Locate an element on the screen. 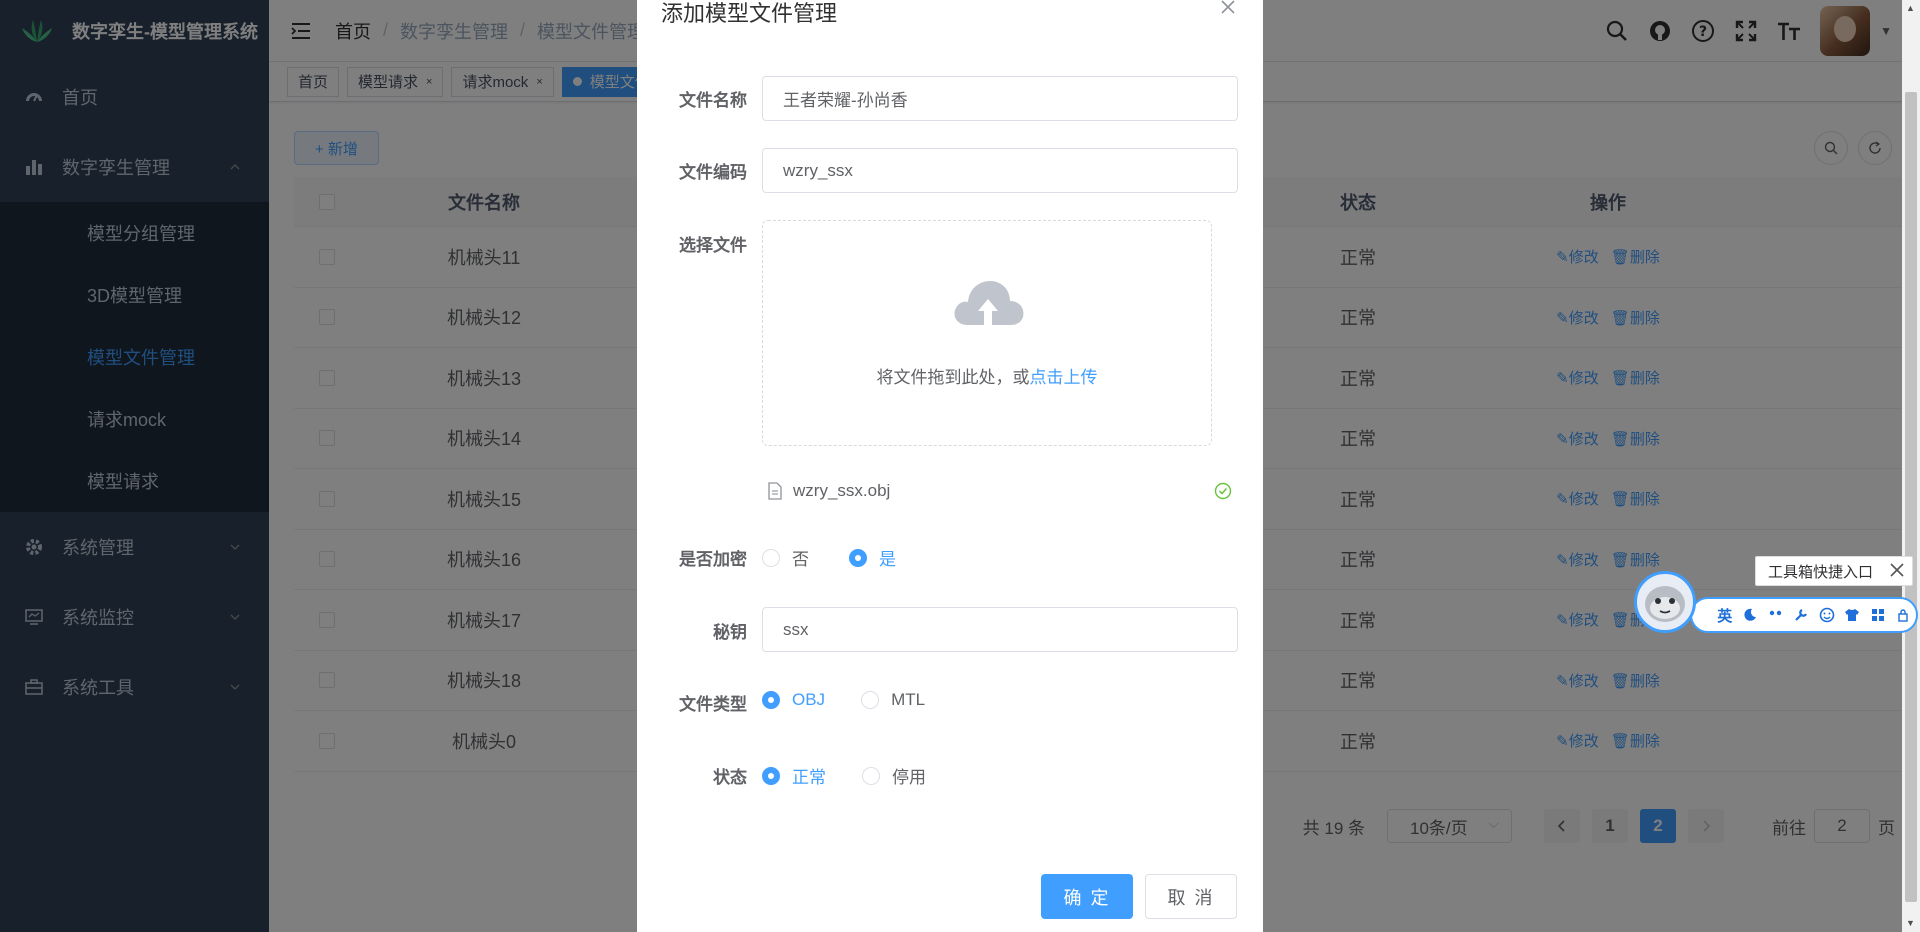 The height and width of the screenshot is (932, 1920). encrypt-no-radio: 否 is located at coordinates (785, 557).